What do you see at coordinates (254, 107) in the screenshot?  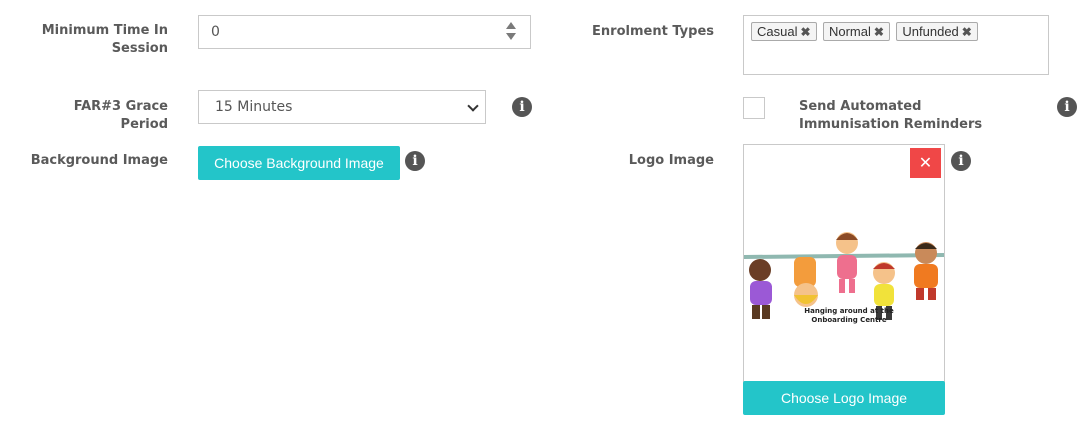 I see `grace-period-value: 15 Minutes` at bounding box center [254, 107].